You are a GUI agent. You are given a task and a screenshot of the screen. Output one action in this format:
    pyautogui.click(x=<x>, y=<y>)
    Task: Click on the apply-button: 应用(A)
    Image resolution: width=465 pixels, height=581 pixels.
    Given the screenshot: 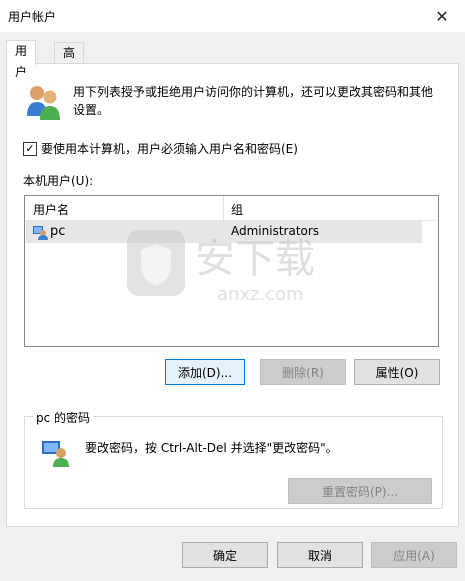 What is the action you would take?
    pyautogui.click(x=414, y=555)
    